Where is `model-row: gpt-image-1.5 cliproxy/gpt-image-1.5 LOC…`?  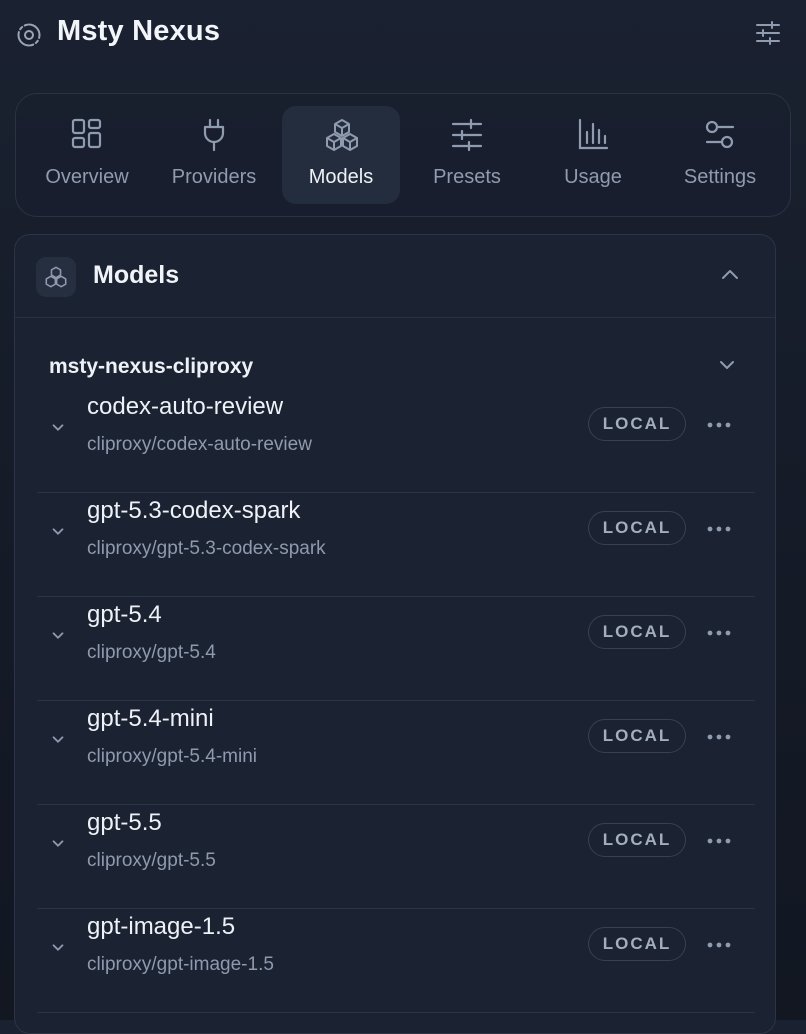
model-row: gpt-image-1.5 cliproxy/gpt-image-1.5 LOC… is located at coordinates (396, 961).